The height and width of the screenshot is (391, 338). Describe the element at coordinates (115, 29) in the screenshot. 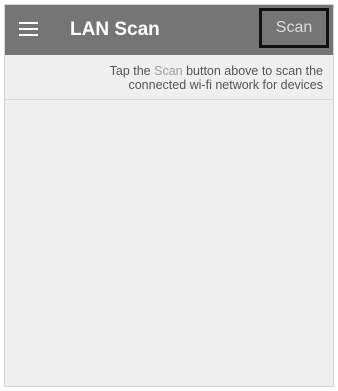

I see `page-title: LAN Scan` at that location.